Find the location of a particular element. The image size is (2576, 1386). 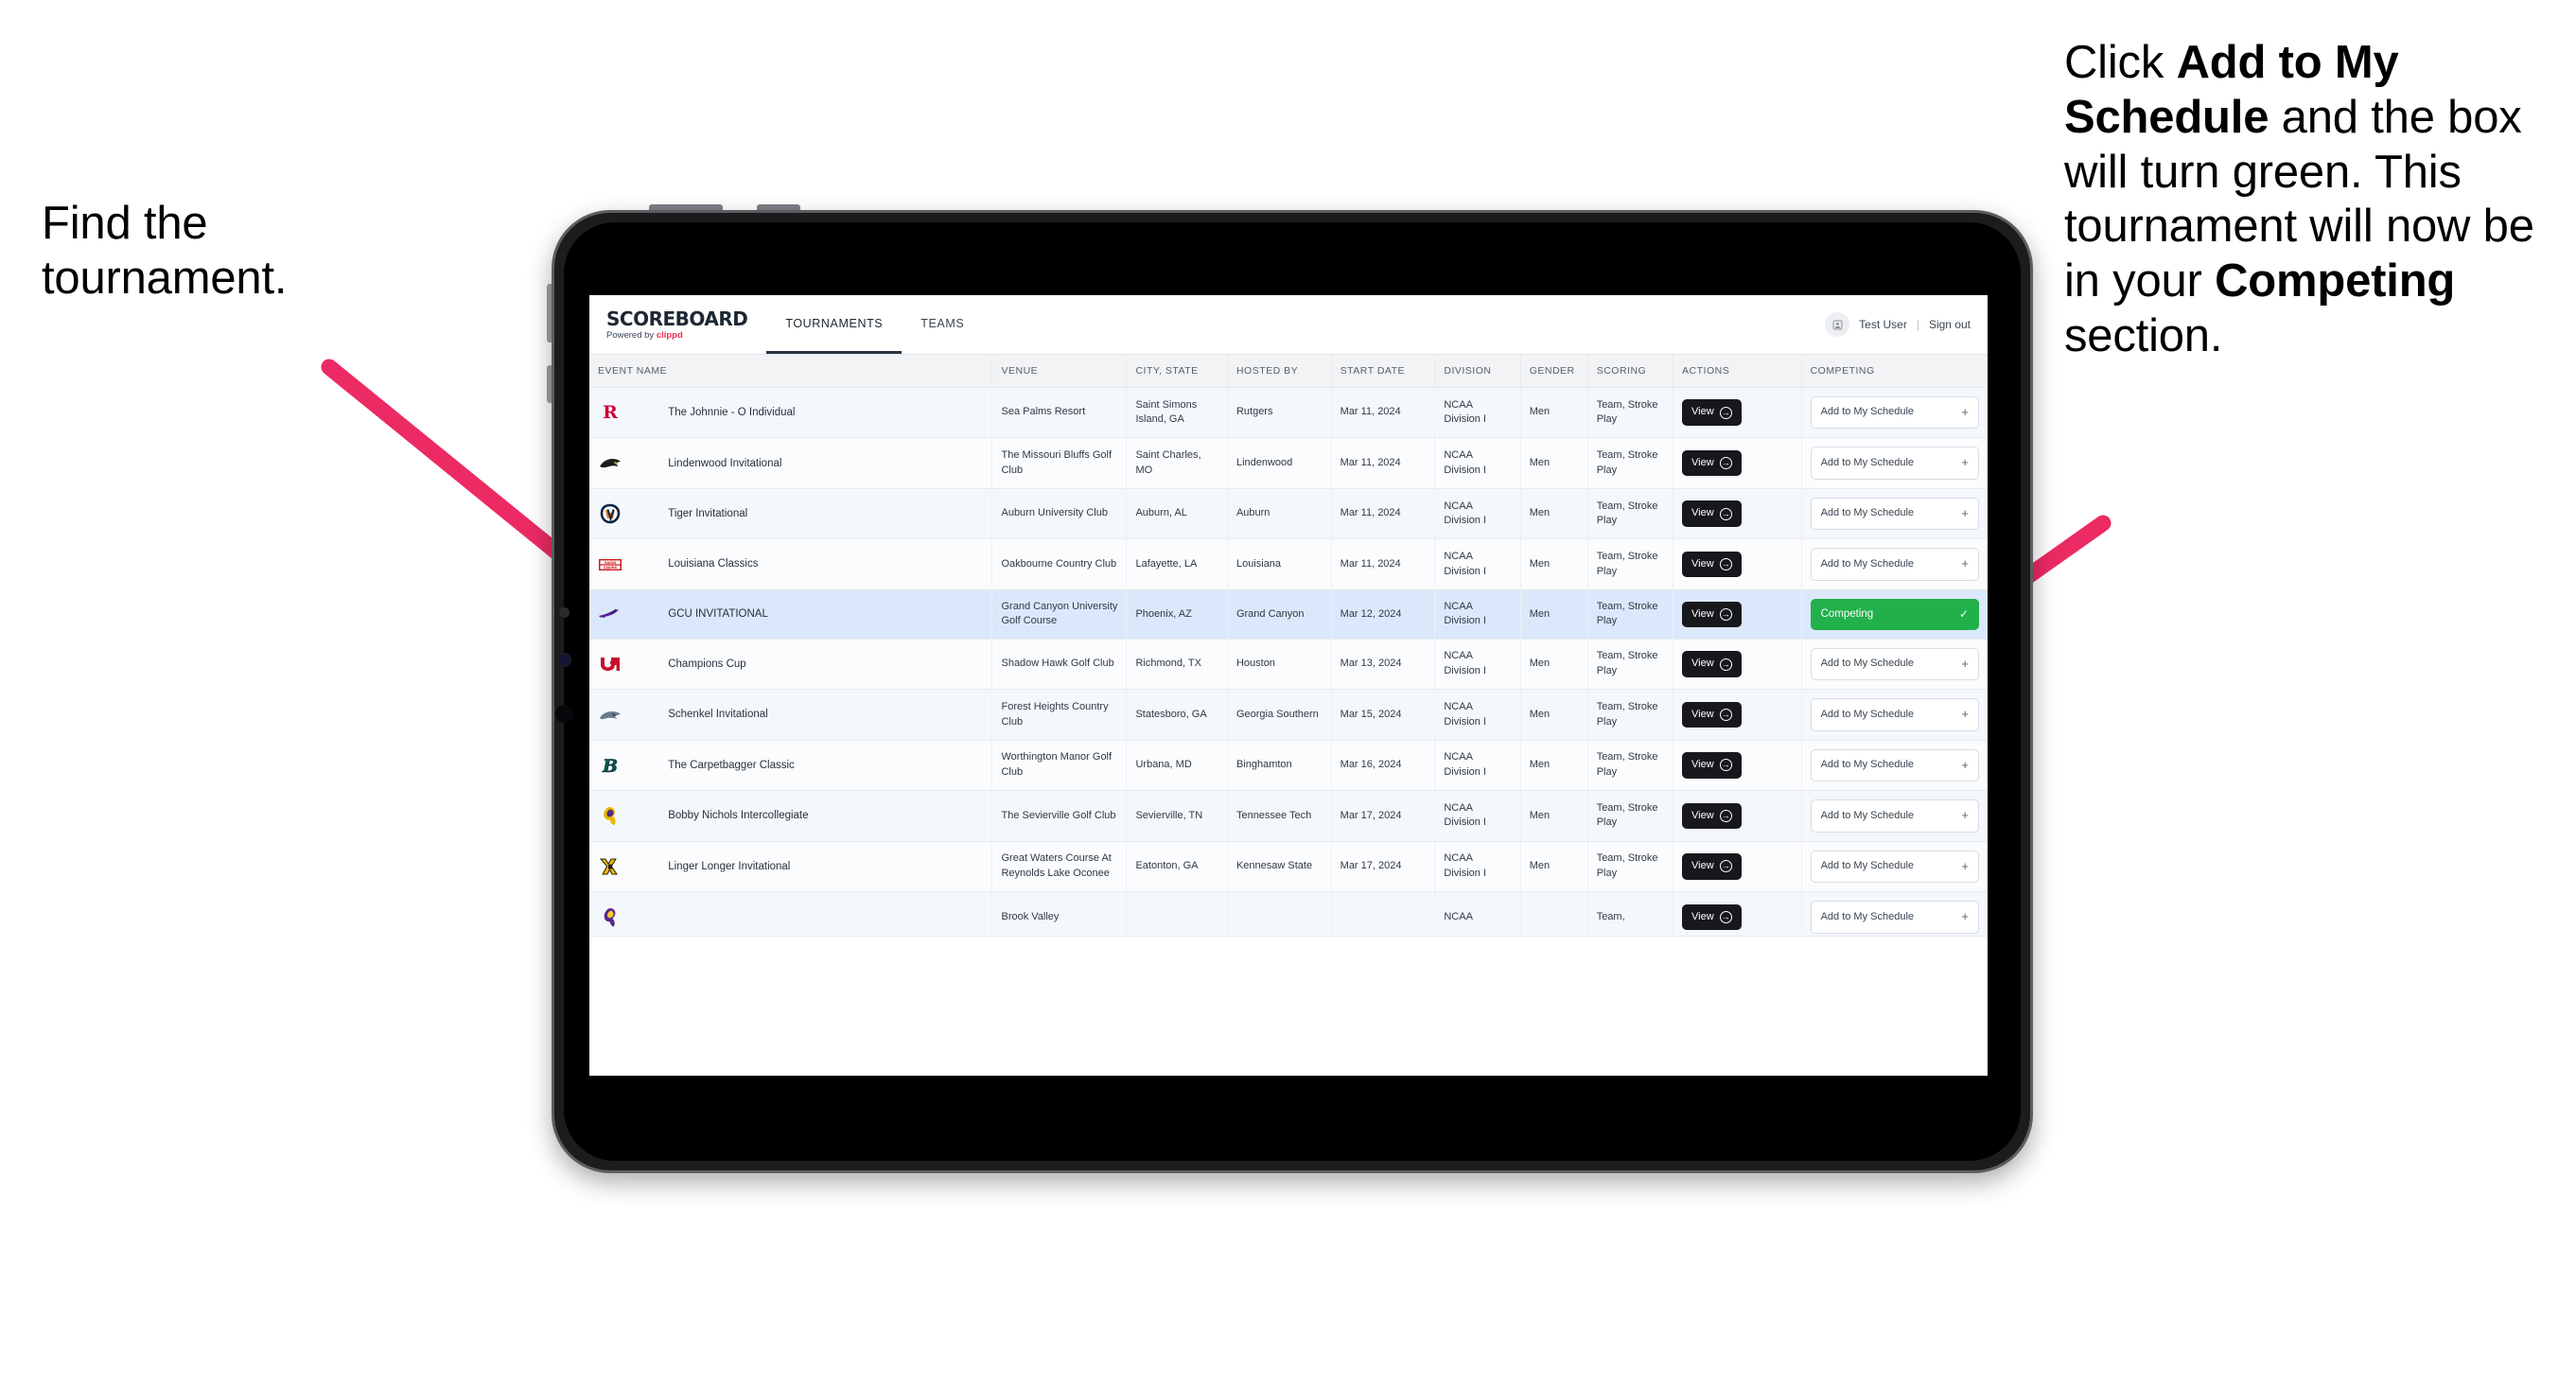

tab-tournaments: TOURNAMENTS is located at coordinates (834, 324).